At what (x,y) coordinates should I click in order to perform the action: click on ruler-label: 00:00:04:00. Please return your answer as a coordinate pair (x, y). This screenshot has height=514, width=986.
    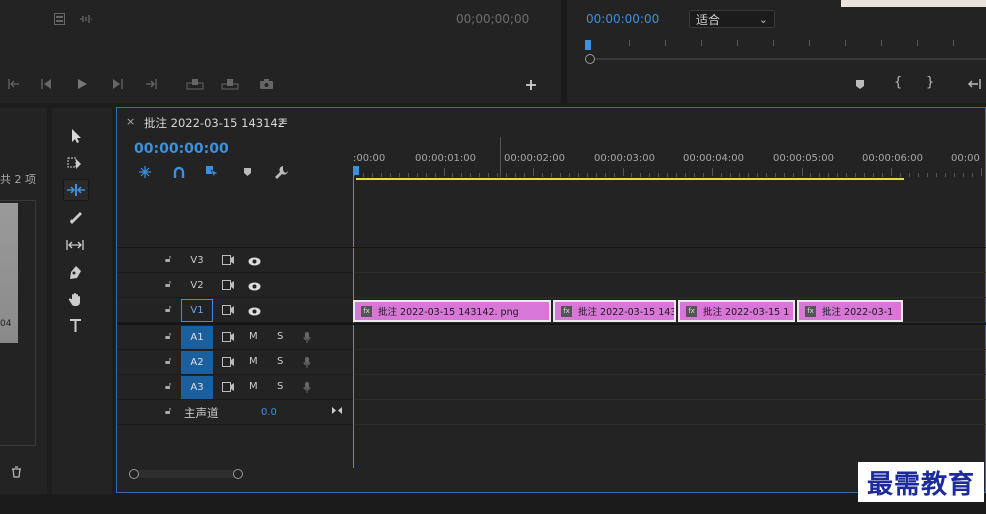
    Looking at the image, I should click on (714, 158).